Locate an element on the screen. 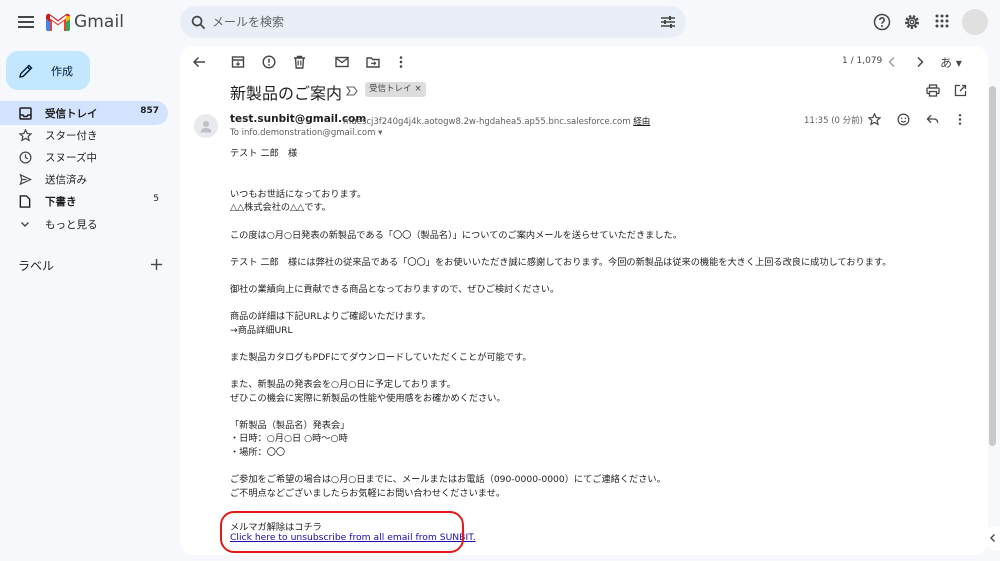  brand-name: Gmail is located at coordinates (99, 22).